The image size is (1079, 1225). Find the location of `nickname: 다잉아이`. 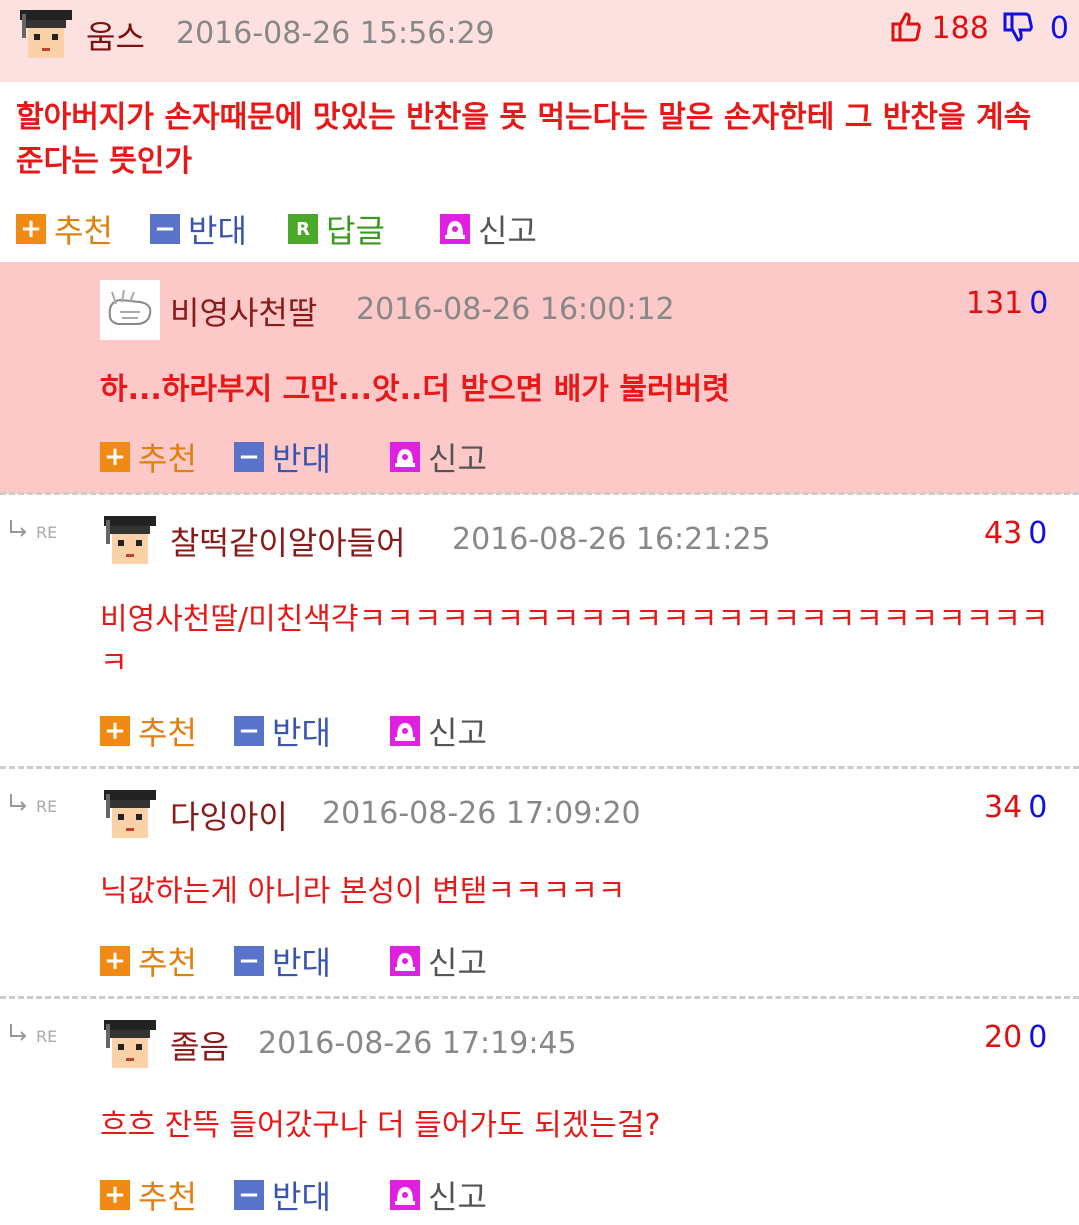

nickname: 다잉아이 is located at coordinates (229, 815).